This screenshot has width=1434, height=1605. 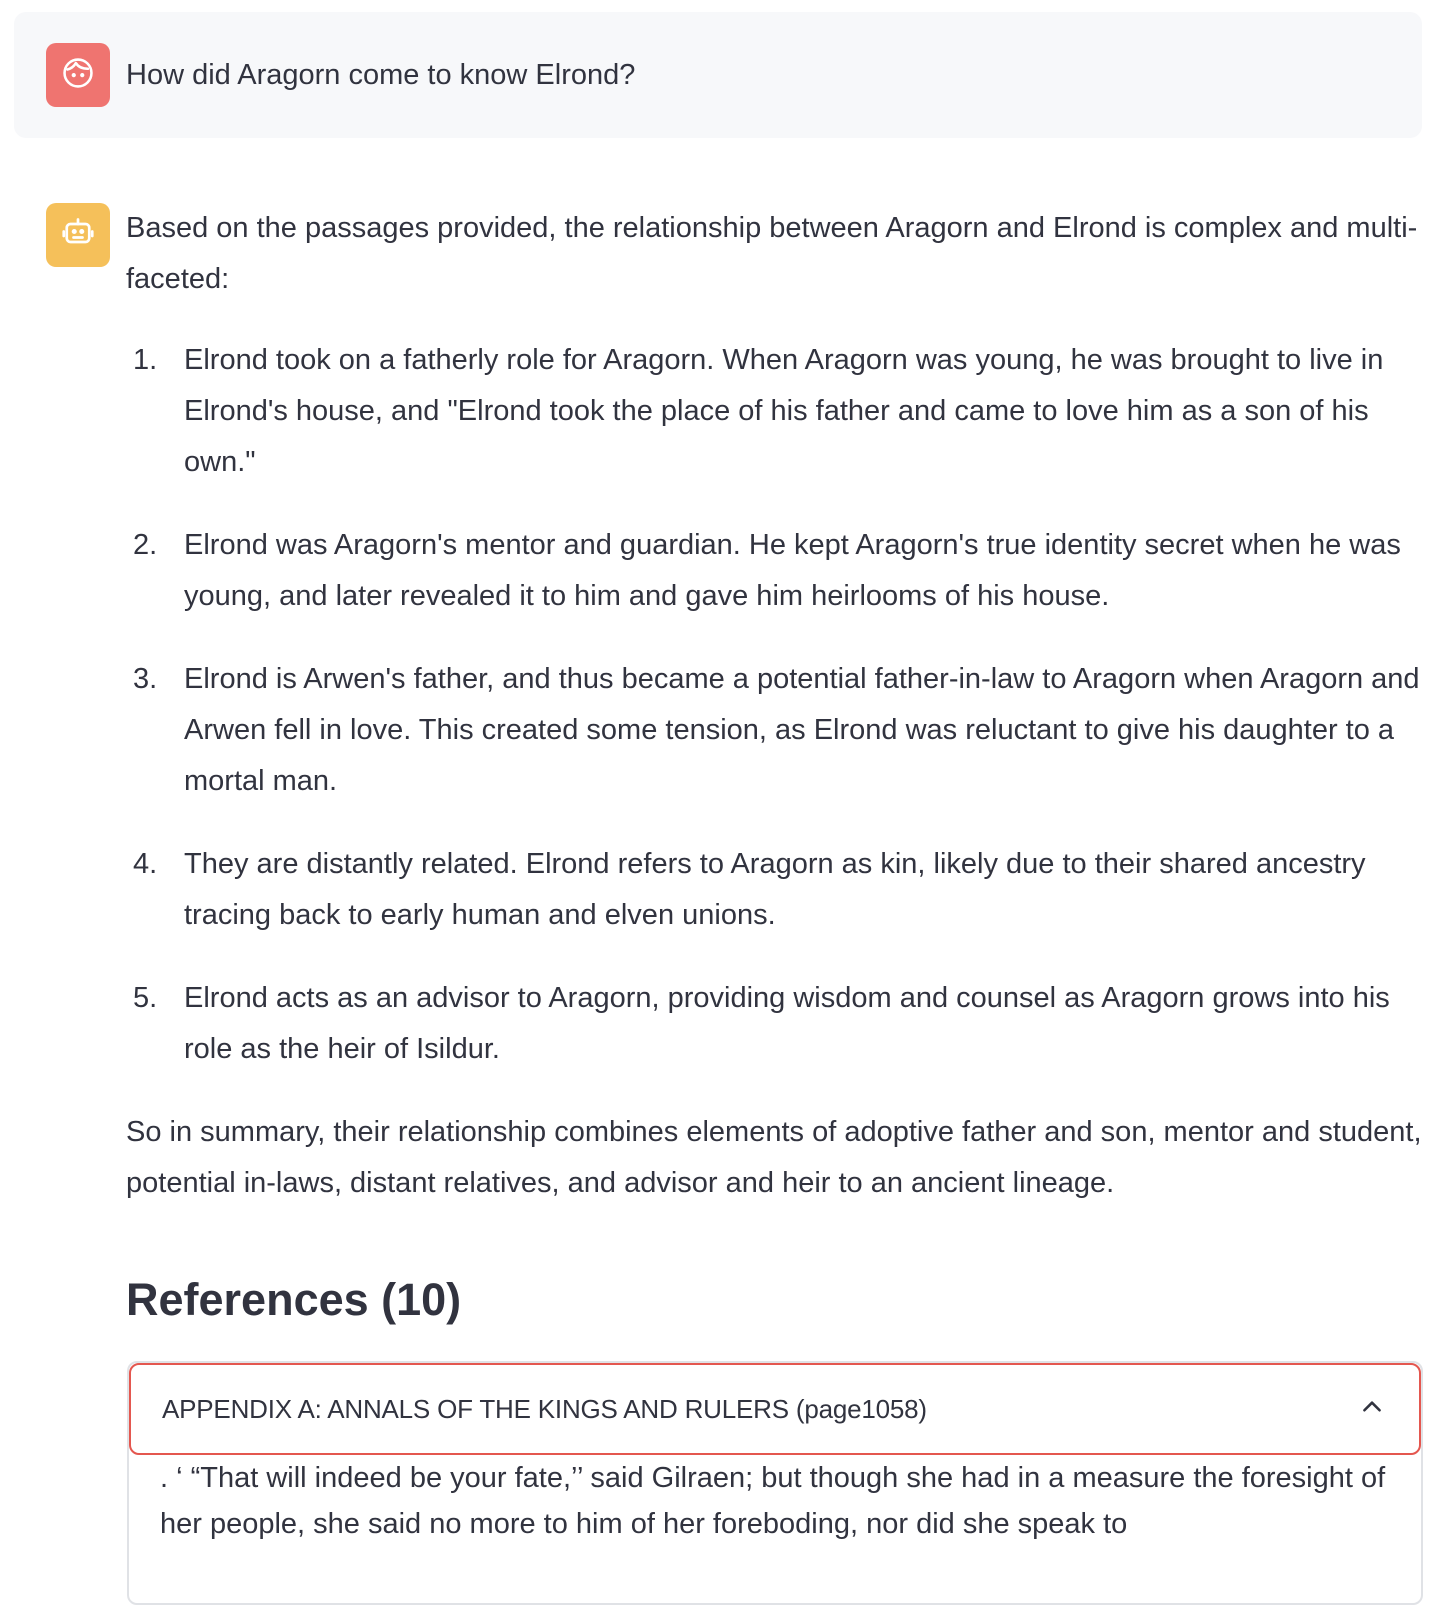 I want to click on list-item-number: 4., so click(x=145, y=864).